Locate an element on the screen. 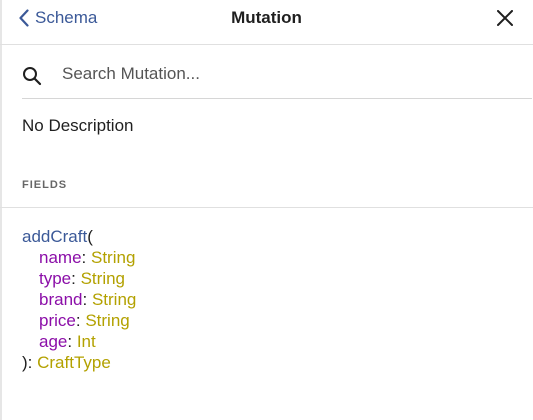  argument-name: age is located at coordinates (53, 341).